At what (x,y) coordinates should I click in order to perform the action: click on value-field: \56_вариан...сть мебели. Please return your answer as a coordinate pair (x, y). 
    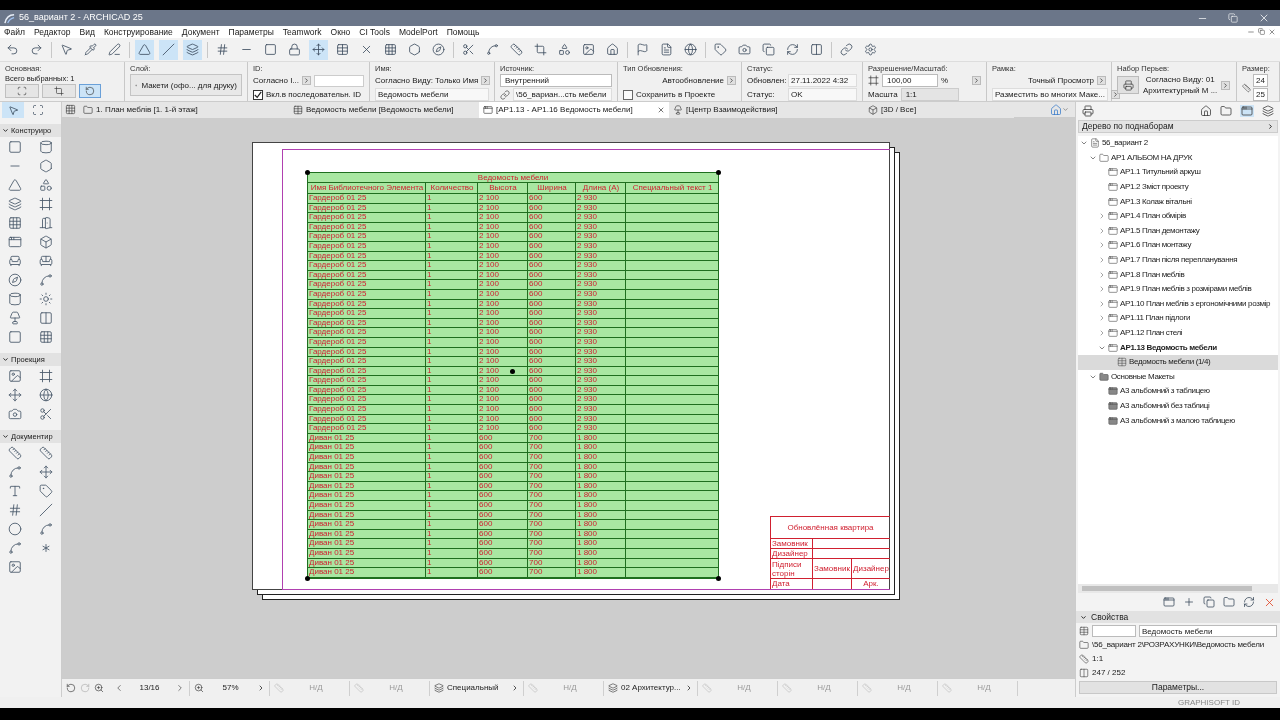
    Looking at the image, I should click on (562, 94).